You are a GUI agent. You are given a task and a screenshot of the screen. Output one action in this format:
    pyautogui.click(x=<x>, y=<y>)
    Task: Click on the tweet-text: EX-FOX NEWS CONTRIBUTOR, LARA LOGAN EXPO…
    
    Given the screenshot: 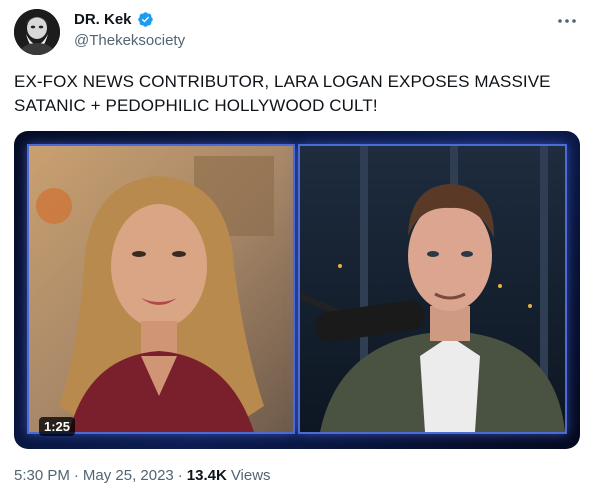 What is the action you would take?
    pyautogui.click(x=294, y=94)
    